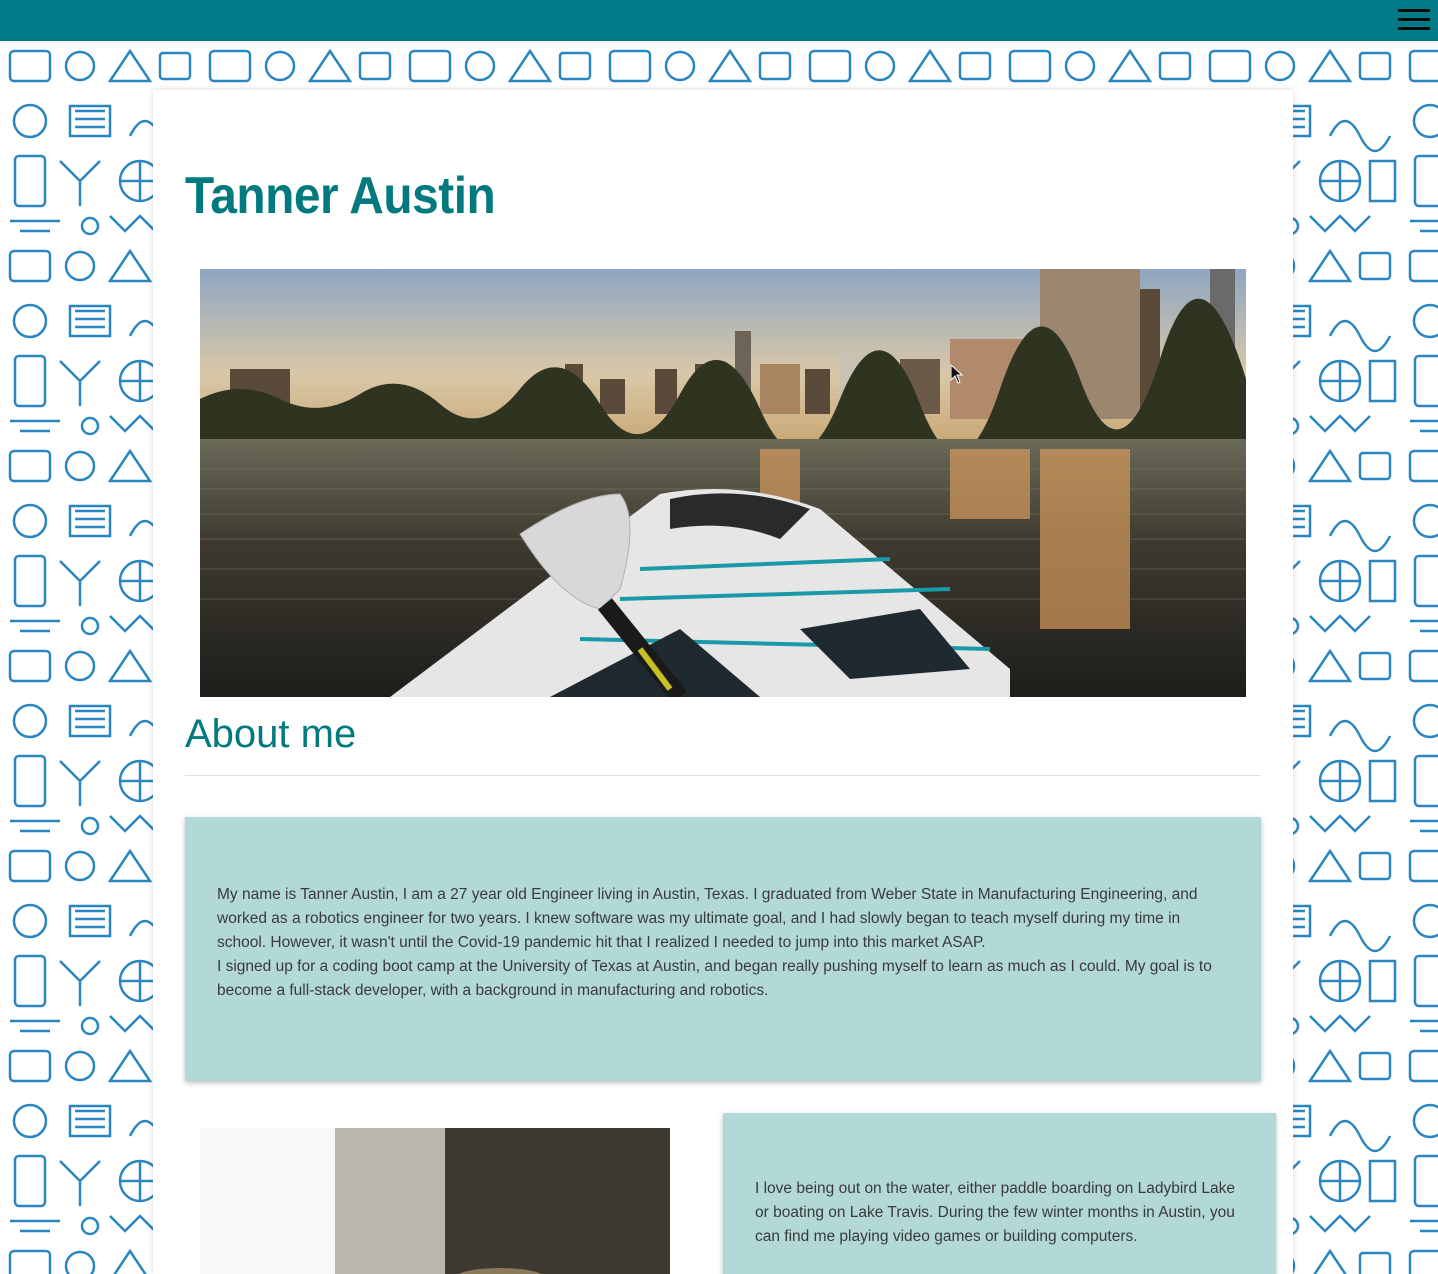 The width and height of the screenshot is (1438, 1274). Describe the element at coordinates (1414, 20) in the screenshot. I see `hamburger-menu-icon` at that location.